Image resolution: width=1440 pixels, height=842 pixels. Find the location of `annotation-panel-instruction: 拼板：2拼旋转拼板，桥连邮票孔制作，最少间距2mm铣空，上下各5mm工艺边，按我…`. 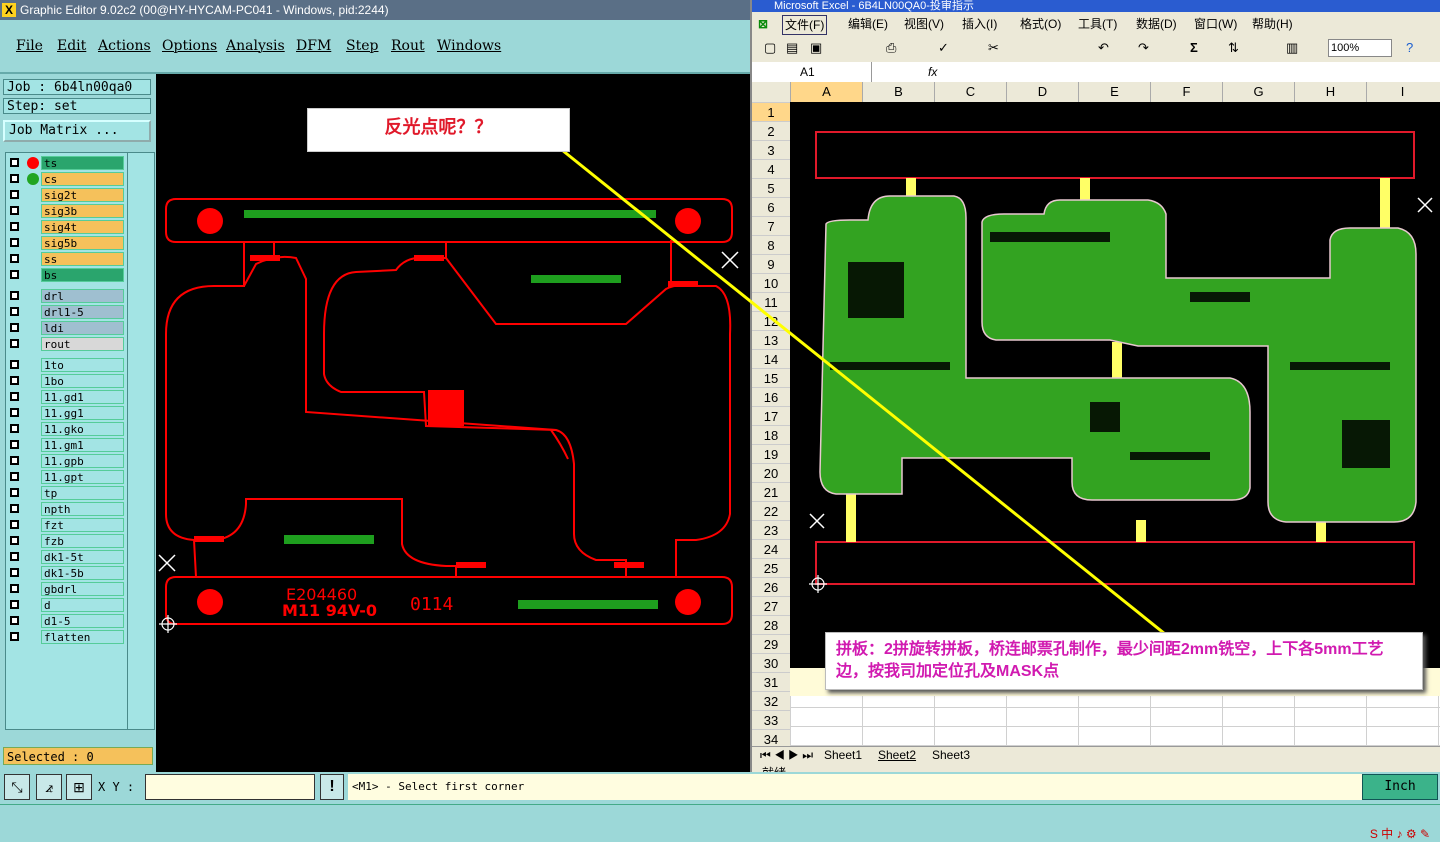

annotation-panel-instruction: 拼板：2拼旋转拼板，桥连邮票孔制作，最少间距2mm铣空，上下各5mm工艺边，按我… is located at coordinates (1124, 661).